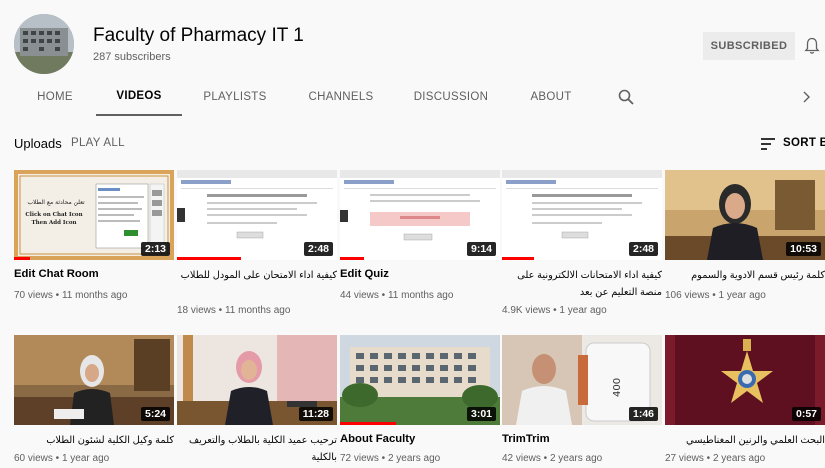 This screenshot has width=825, height=468. Describe the element at coordinates (94, 440) in the screenshot. I see `video-title: كلمة وكيل الكلية لشئون الطلاب` at that location.